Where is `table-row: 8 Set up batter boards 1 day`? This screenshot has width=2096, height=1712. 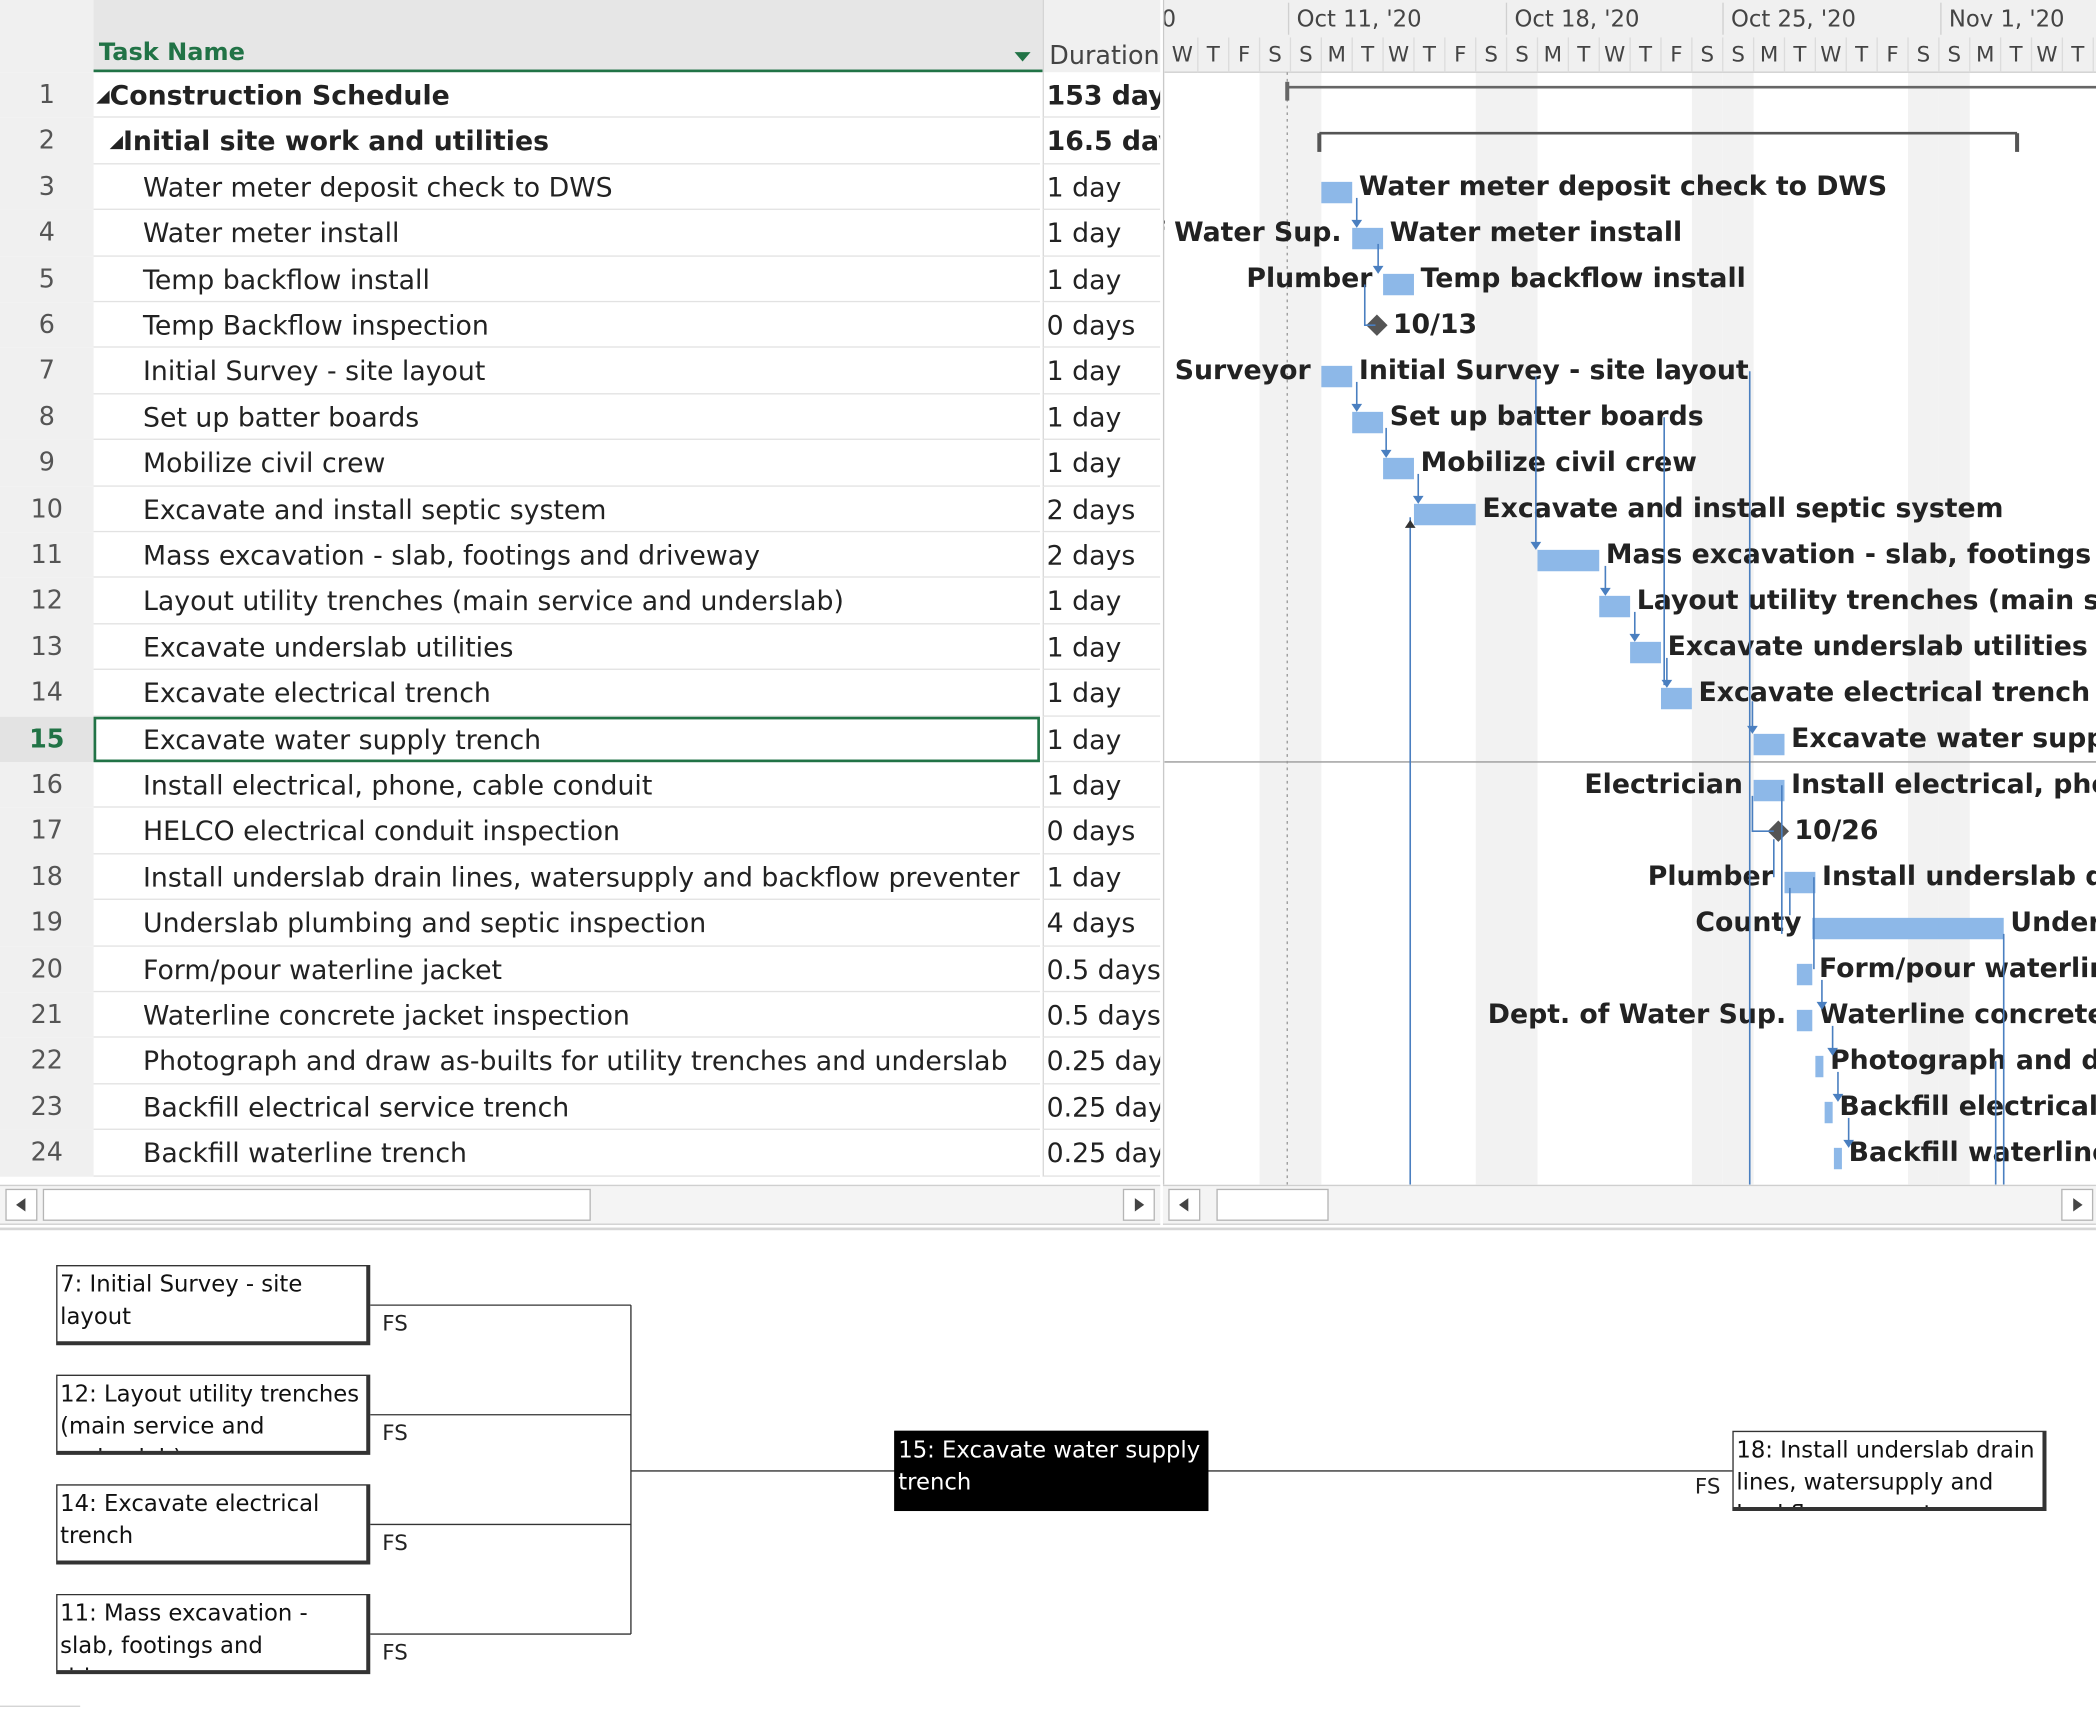 table-row: 8 Set up batter boards 1 day is located at coordinates (580, 417).